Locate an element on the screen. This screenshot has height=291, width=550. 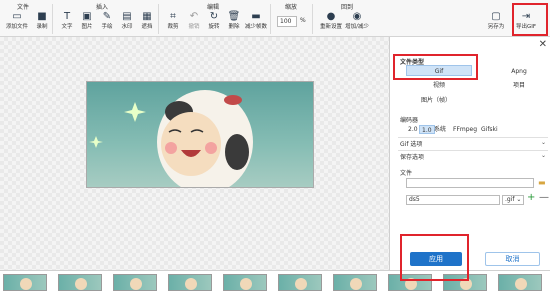
reduce-frames-icon: ▬ is located at coordinates (256, 16).